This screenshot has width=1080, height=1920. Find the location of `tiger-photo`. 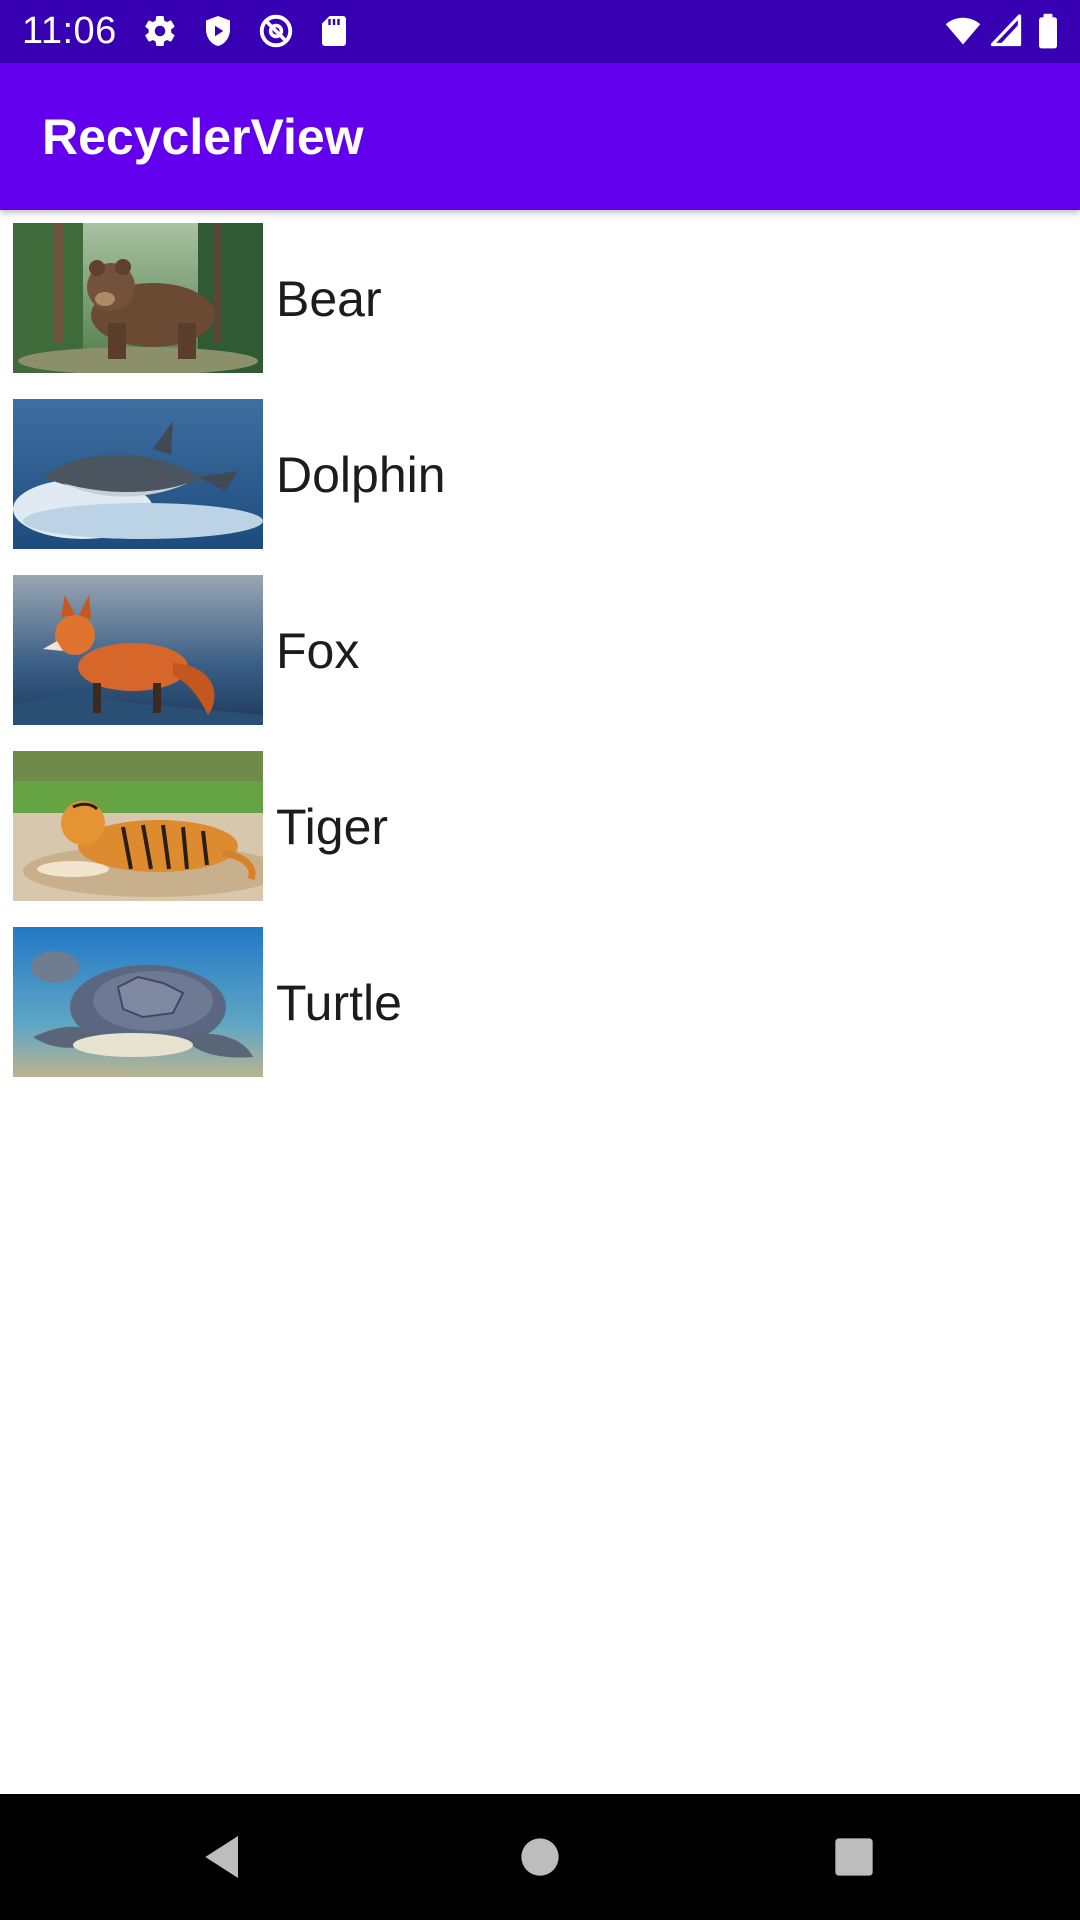

tiger-photo is located at coordinates (138, 826).